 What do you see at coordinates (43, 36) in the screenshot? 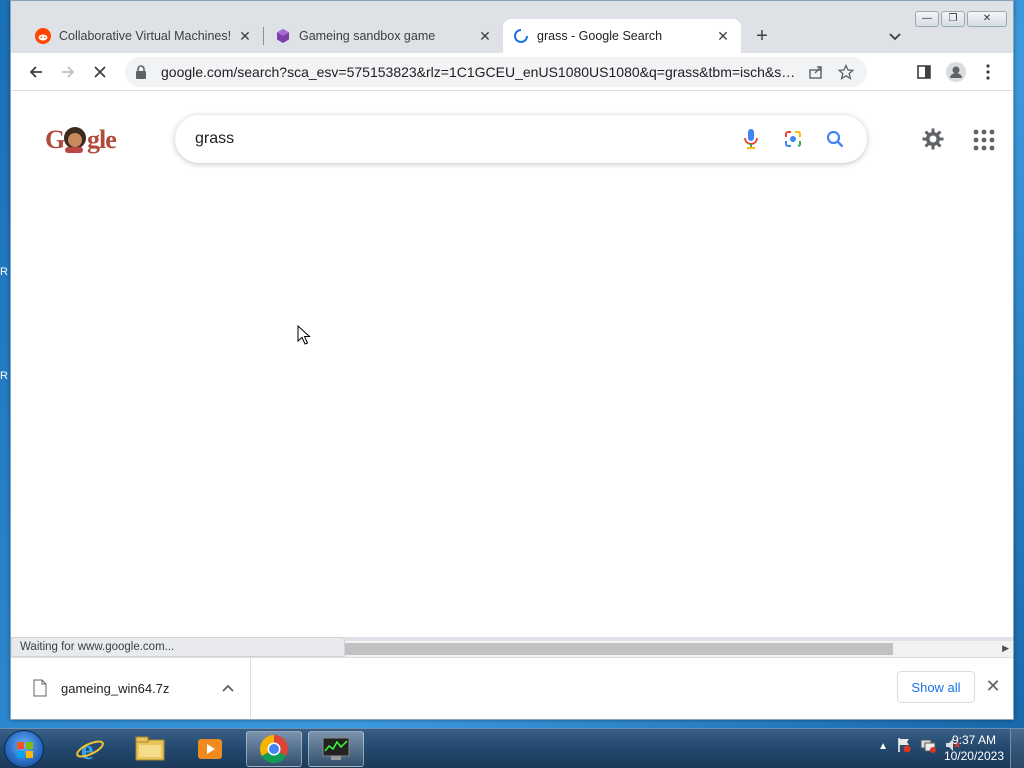
I see `reddit-icon` at bounding box center [43, 36].